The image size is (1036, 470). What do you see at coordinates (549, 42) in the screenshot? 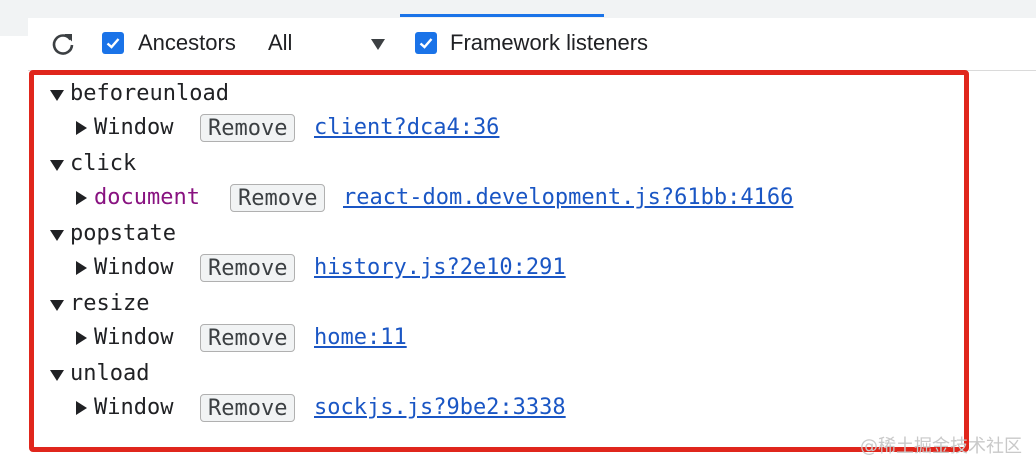
I see `framework-listeners-label: Framework listeners` at bounding box center [549, 42].